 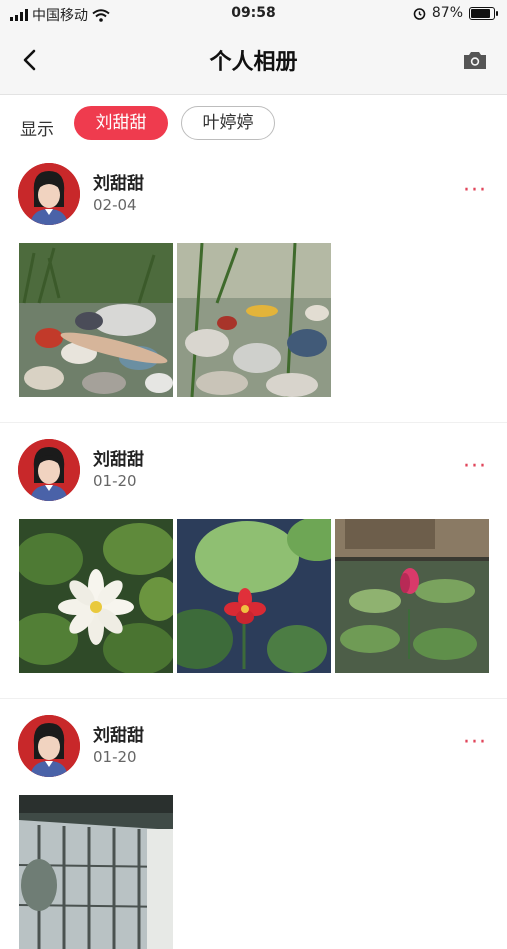 What do you see at coordinates (228, 123) in the screenshot?
I see `filter-chip: 叶婷婷` at bounding box center [228, 123].